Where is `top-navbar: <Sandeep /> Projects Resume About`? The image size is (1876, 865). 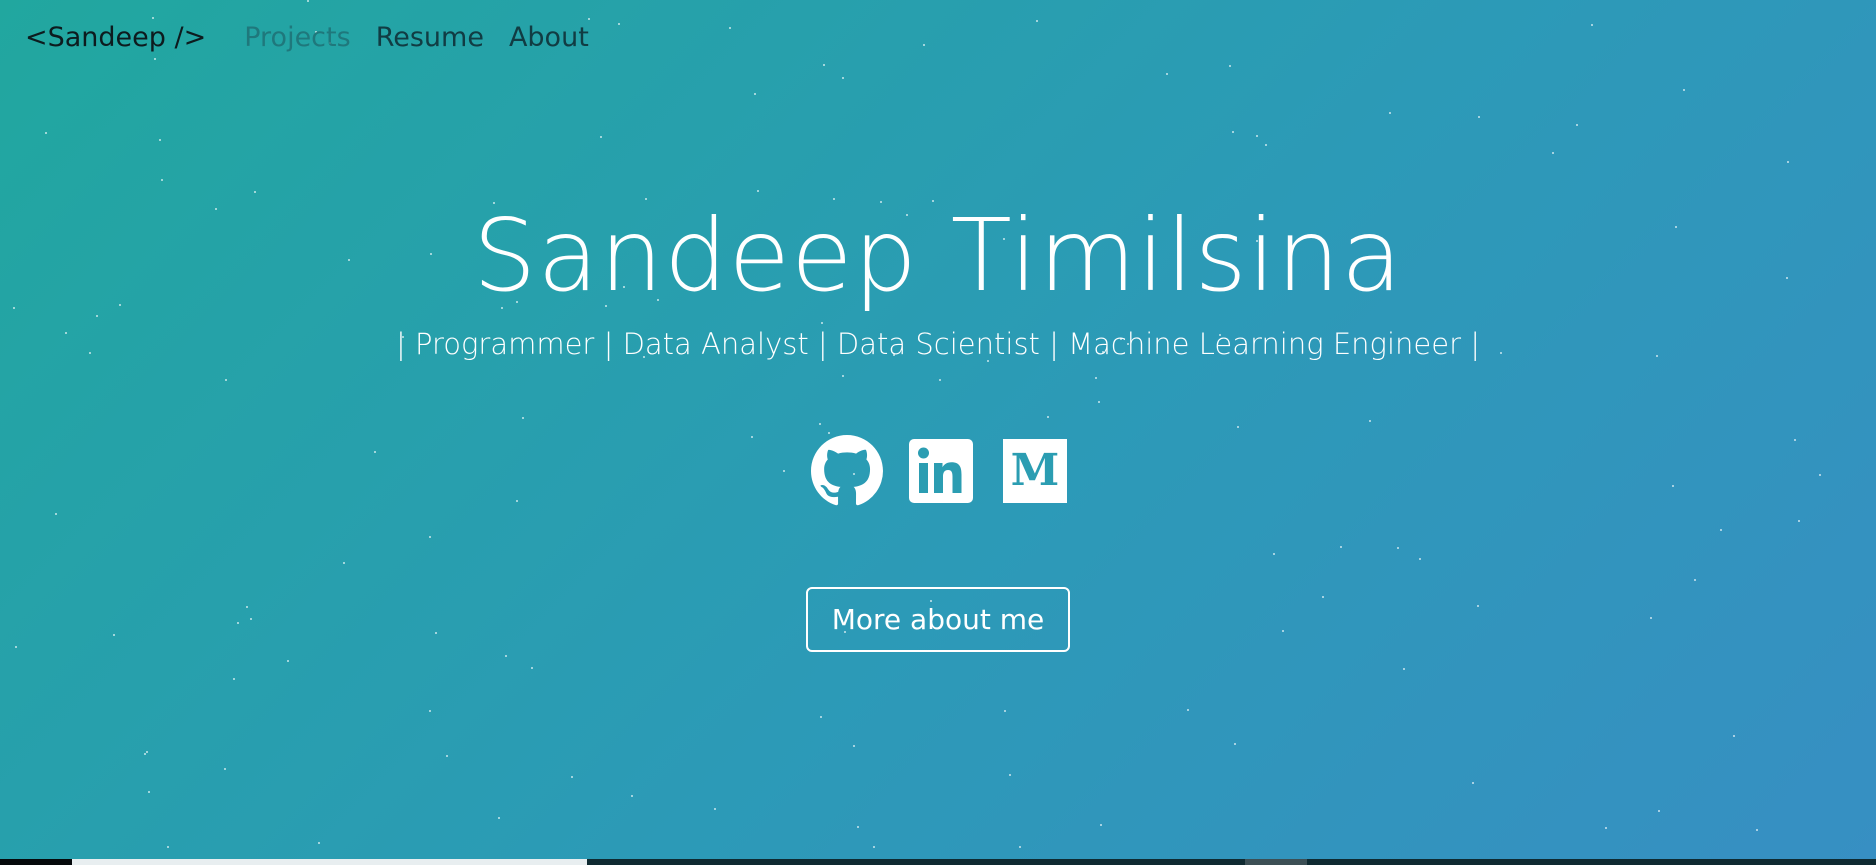
top-navbar: <Sandeep /> Projects Resume About is located at coordinates (319, 37).